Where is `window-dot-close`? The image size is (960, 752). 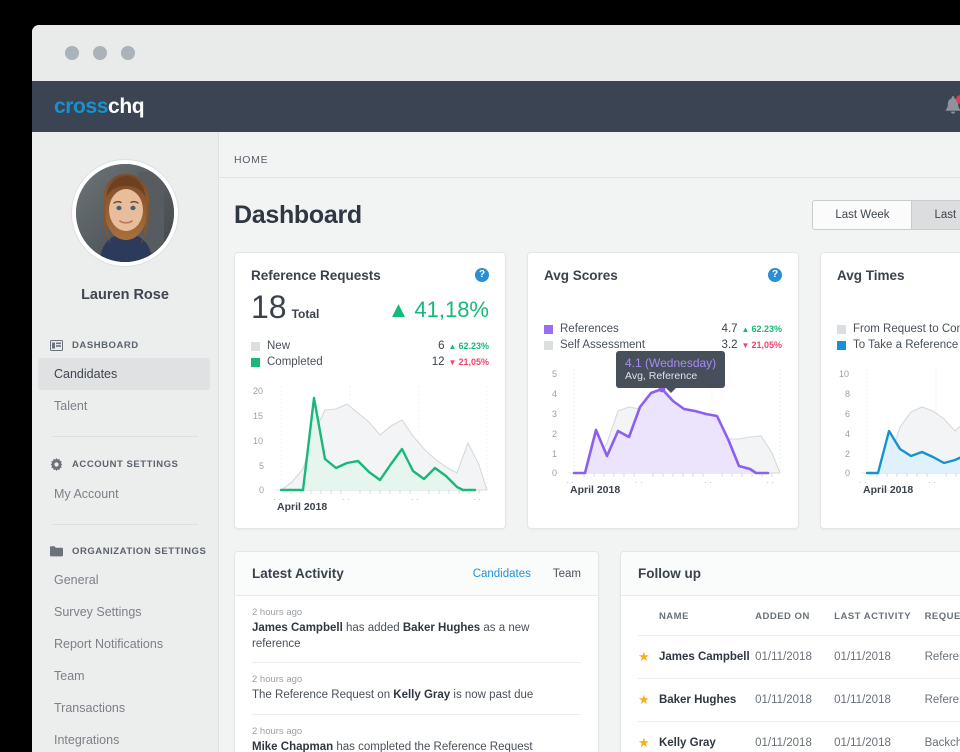
window-dot-close is located at coordinates (72, 53).